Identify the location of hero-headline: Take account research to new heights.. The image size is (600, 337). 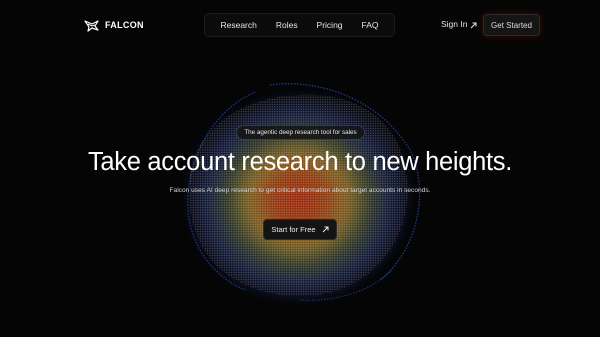
(300, 162).